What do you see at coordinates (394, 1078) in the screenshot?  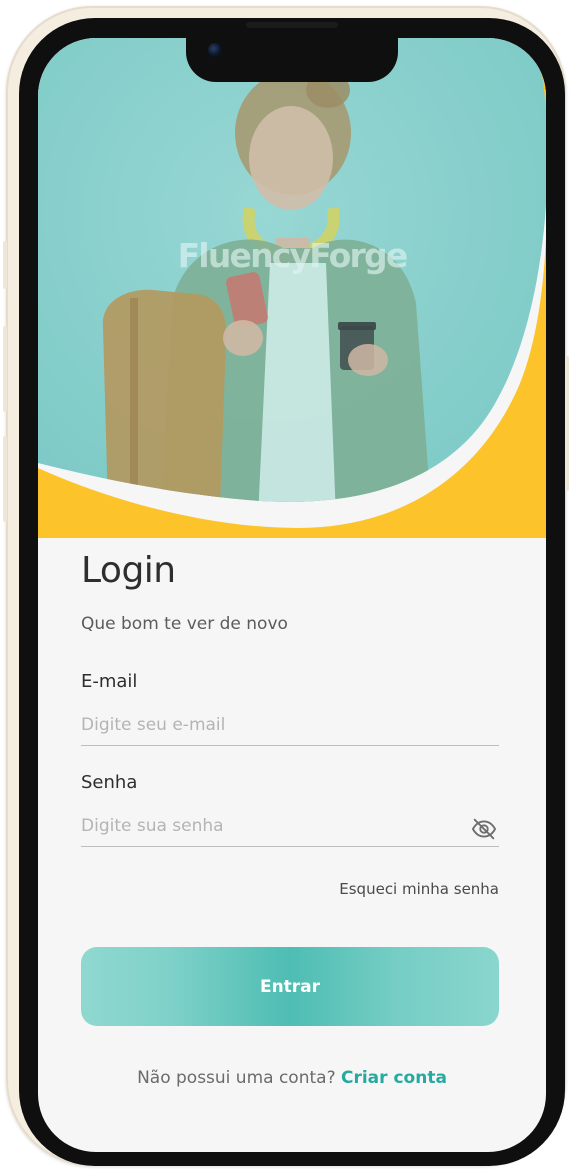 I see `signup-link: Criar conta` at bounding box center [394, 1078].